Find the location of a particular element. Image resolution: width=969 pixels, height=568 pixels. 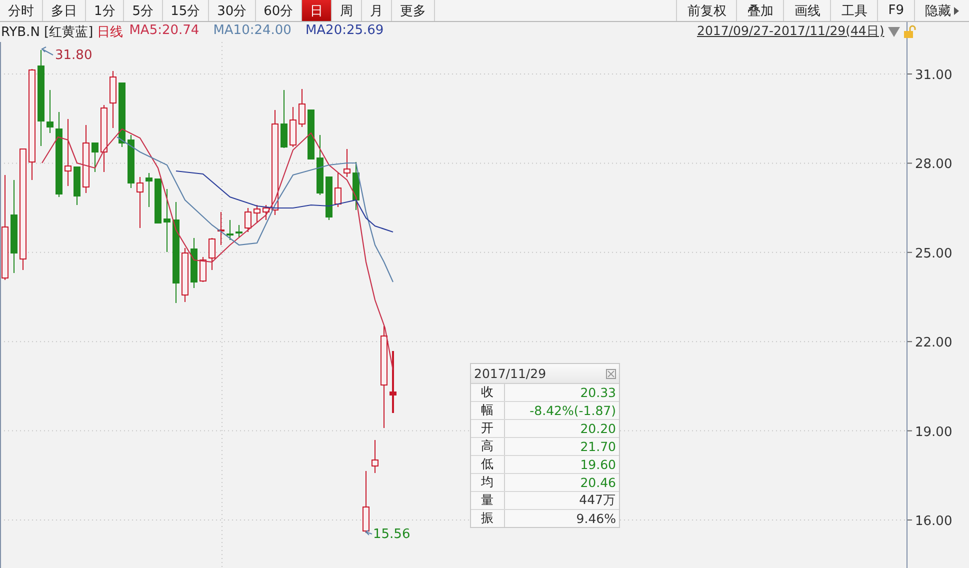

y-axis-label: 31.00 is located at coordinates (933, 75).